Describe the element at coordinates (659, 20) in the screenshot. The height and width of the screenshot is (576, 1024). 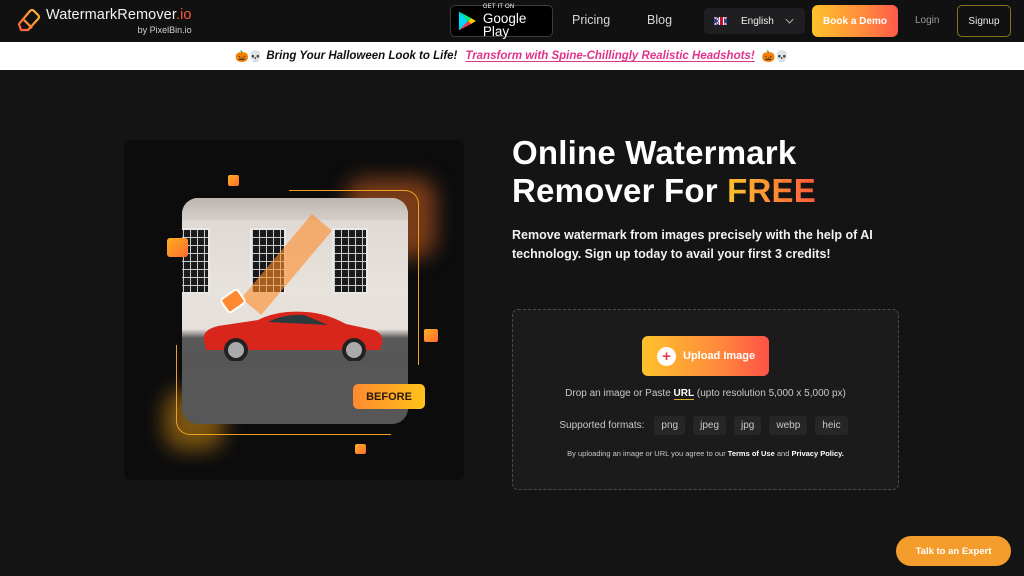
I see `nav-blog: Blog` at that location.